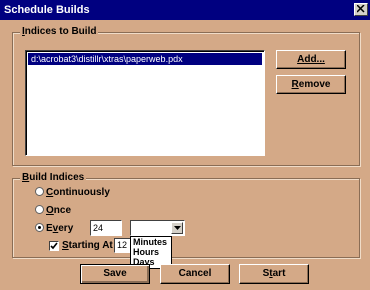 Image resolution: width=370 pixels, height=290 pixels. I want to click on dropdown-option: Minutes, so click(151, 242).